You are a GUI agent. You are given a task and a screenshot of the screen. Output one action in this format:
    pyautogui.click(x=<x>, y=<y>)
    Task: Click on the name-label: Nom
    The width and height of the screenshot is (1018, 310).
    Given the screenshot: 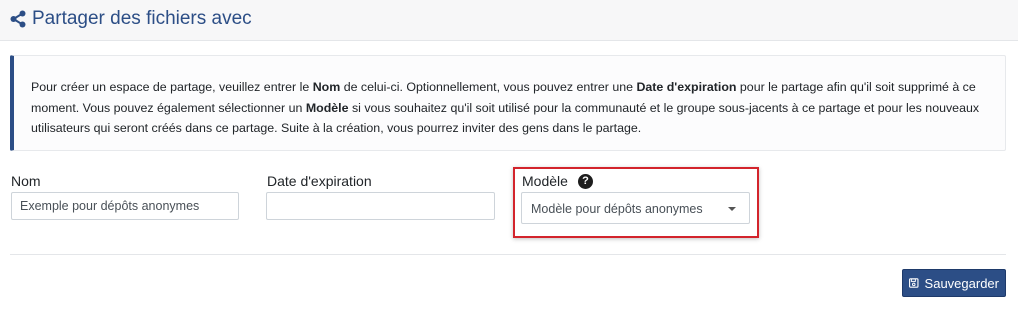 What is the action you would take?
    pyautogui.click(x=26, y=181)
    